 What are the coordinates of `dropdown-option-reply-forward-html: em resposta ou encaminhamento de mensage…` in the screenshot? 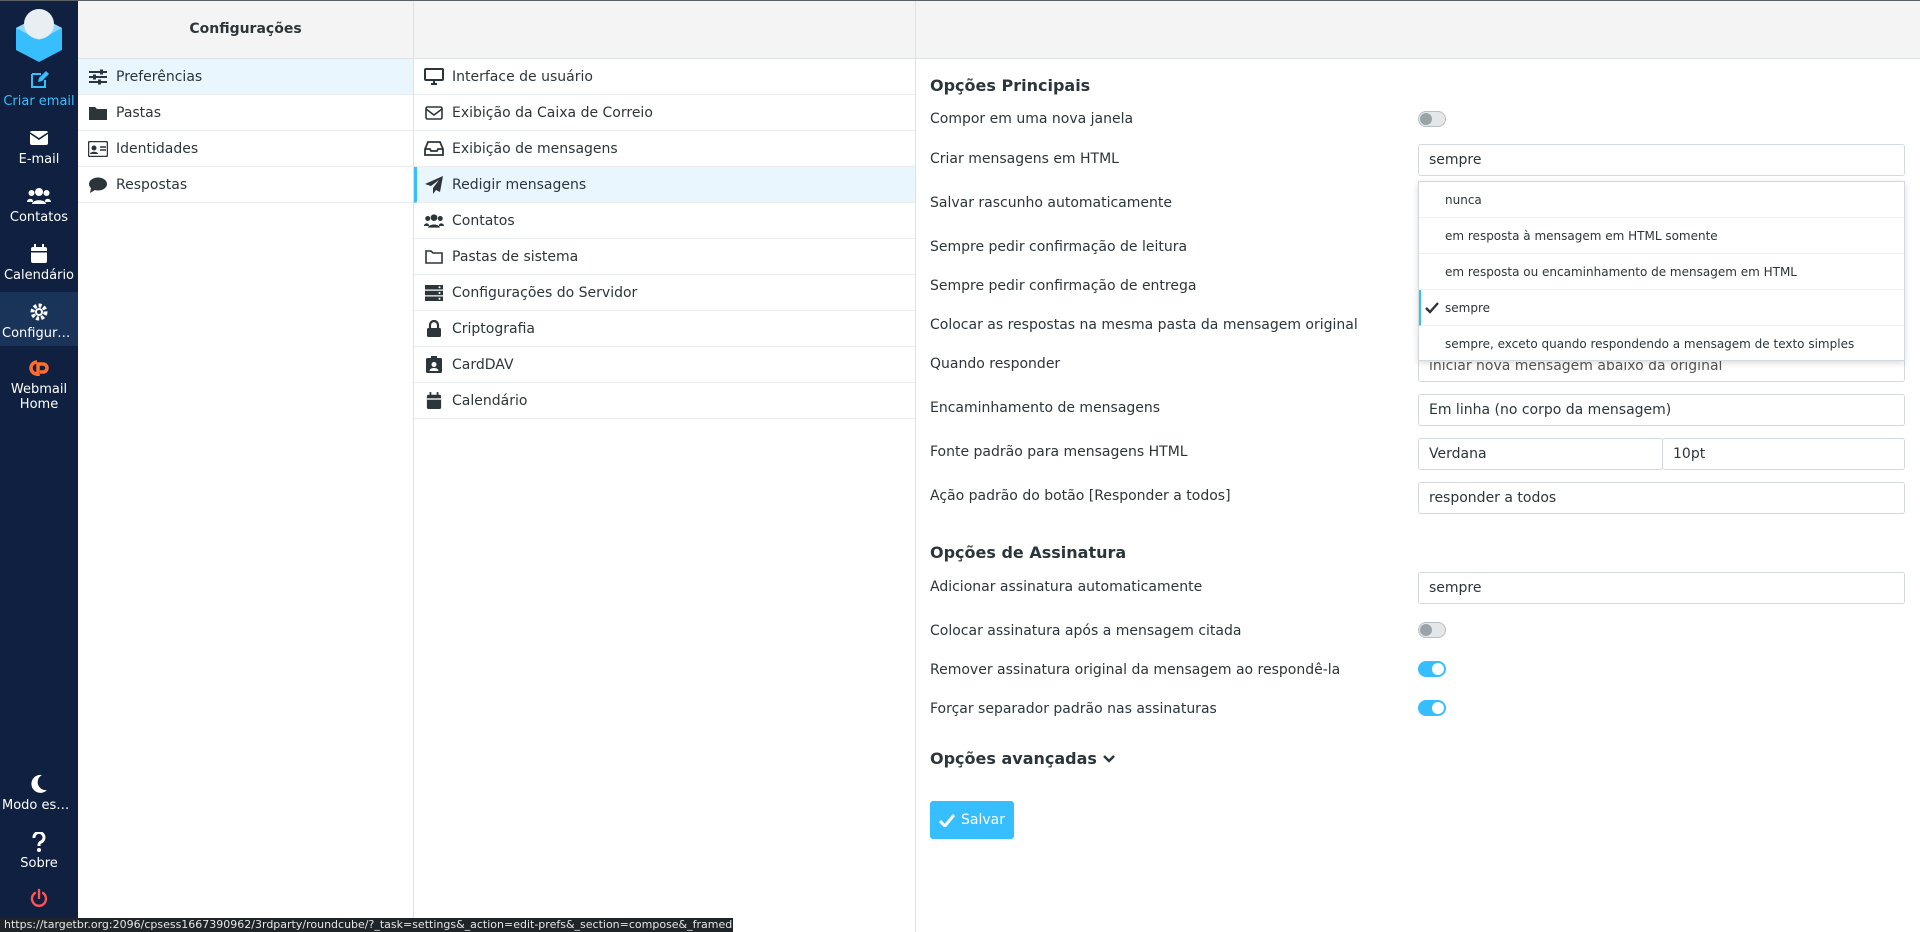 It's located at (1661, 272).